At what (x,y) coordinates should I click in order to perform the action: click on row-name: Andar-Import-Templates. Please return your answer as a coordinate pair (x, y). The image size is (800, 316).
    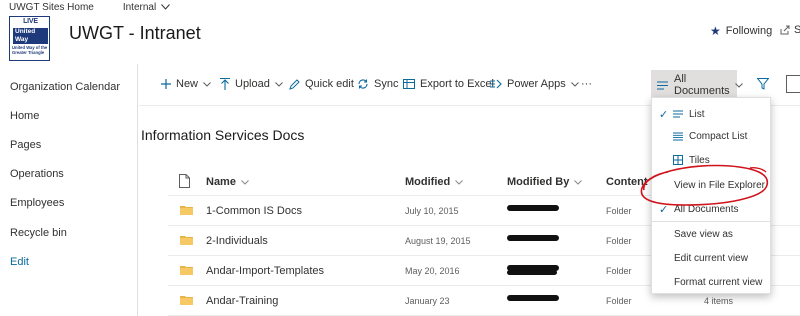
    Looking at the image, I should click on (265, 271).